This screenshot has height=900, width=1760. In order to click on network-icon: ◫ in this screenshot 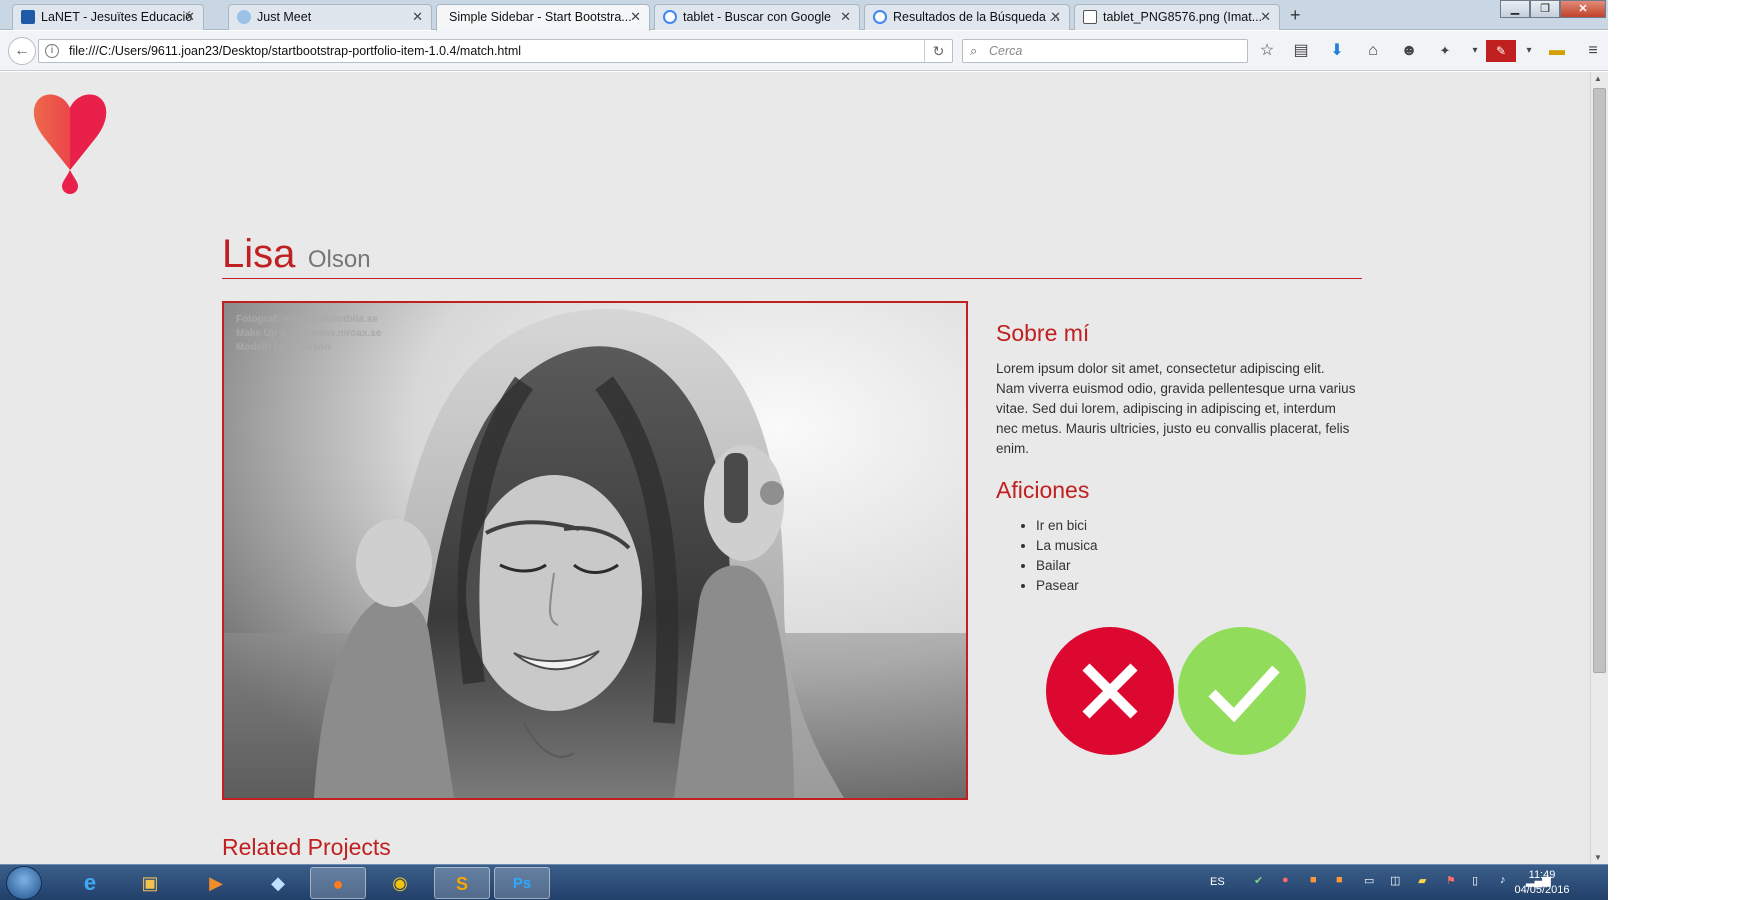, I will do `click(1395, 880)`.